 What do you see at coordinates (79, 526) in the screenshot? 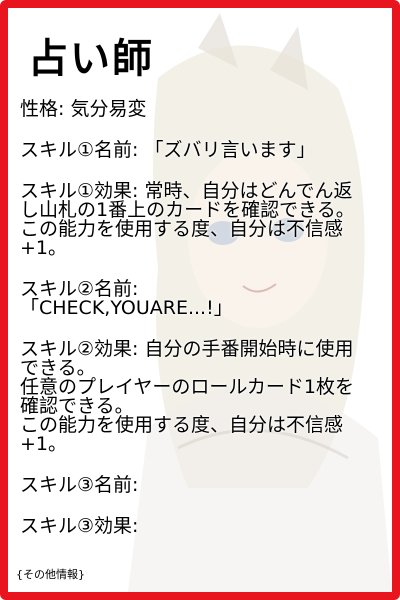
I see `skill3-effect: スキル③効果:` at bounding box center [79, 526].